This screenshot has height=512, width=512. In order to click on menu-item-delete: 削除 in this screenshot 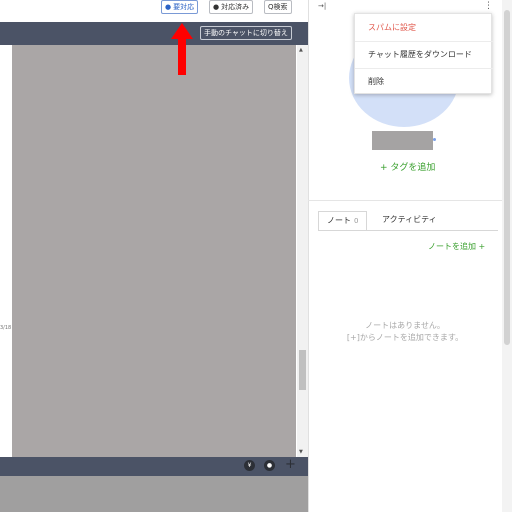, I will do `click(424, 81)`.